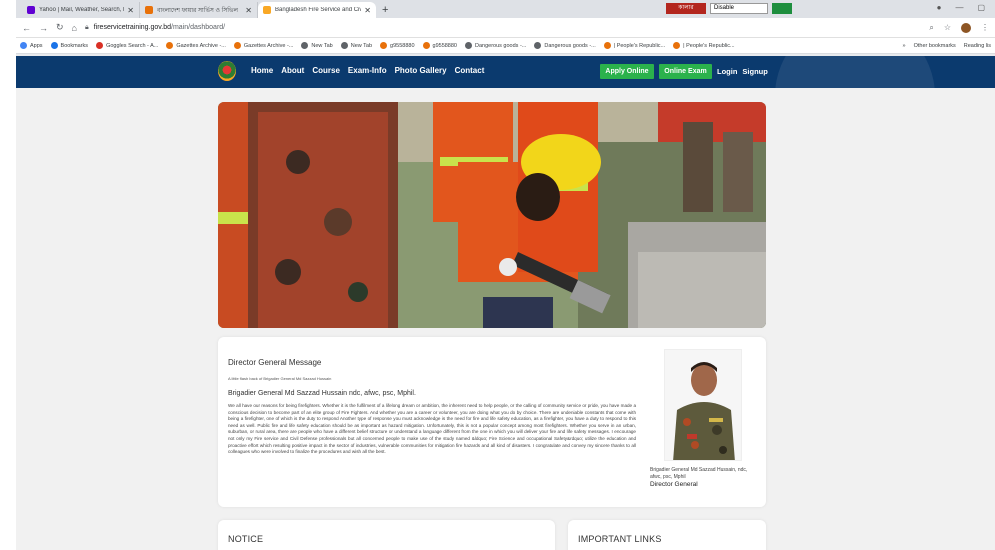 This screenshot has width=995, height=550. What do you see at coordinates (132, 27) in the screenshot?
I see `url-host: fireservicetraining.gov.bd` at bounding box center [132, 27].